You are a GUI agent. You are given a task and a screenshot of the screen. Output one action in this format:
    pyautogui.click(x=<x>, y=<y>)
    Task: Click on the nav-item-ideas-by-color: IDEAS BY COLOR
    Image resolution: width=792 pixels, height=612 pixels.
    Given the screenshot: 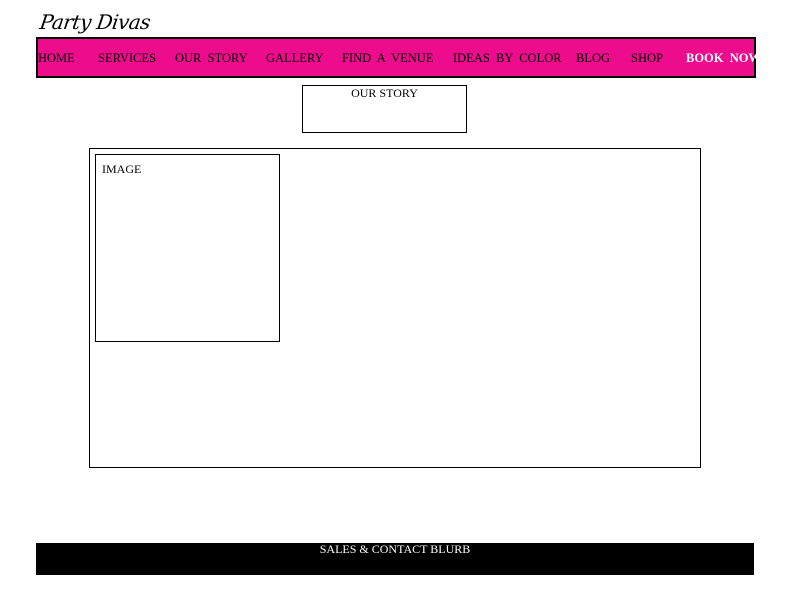 What is the action you would take?
    pyautogui.click(x=507, y=57)
    